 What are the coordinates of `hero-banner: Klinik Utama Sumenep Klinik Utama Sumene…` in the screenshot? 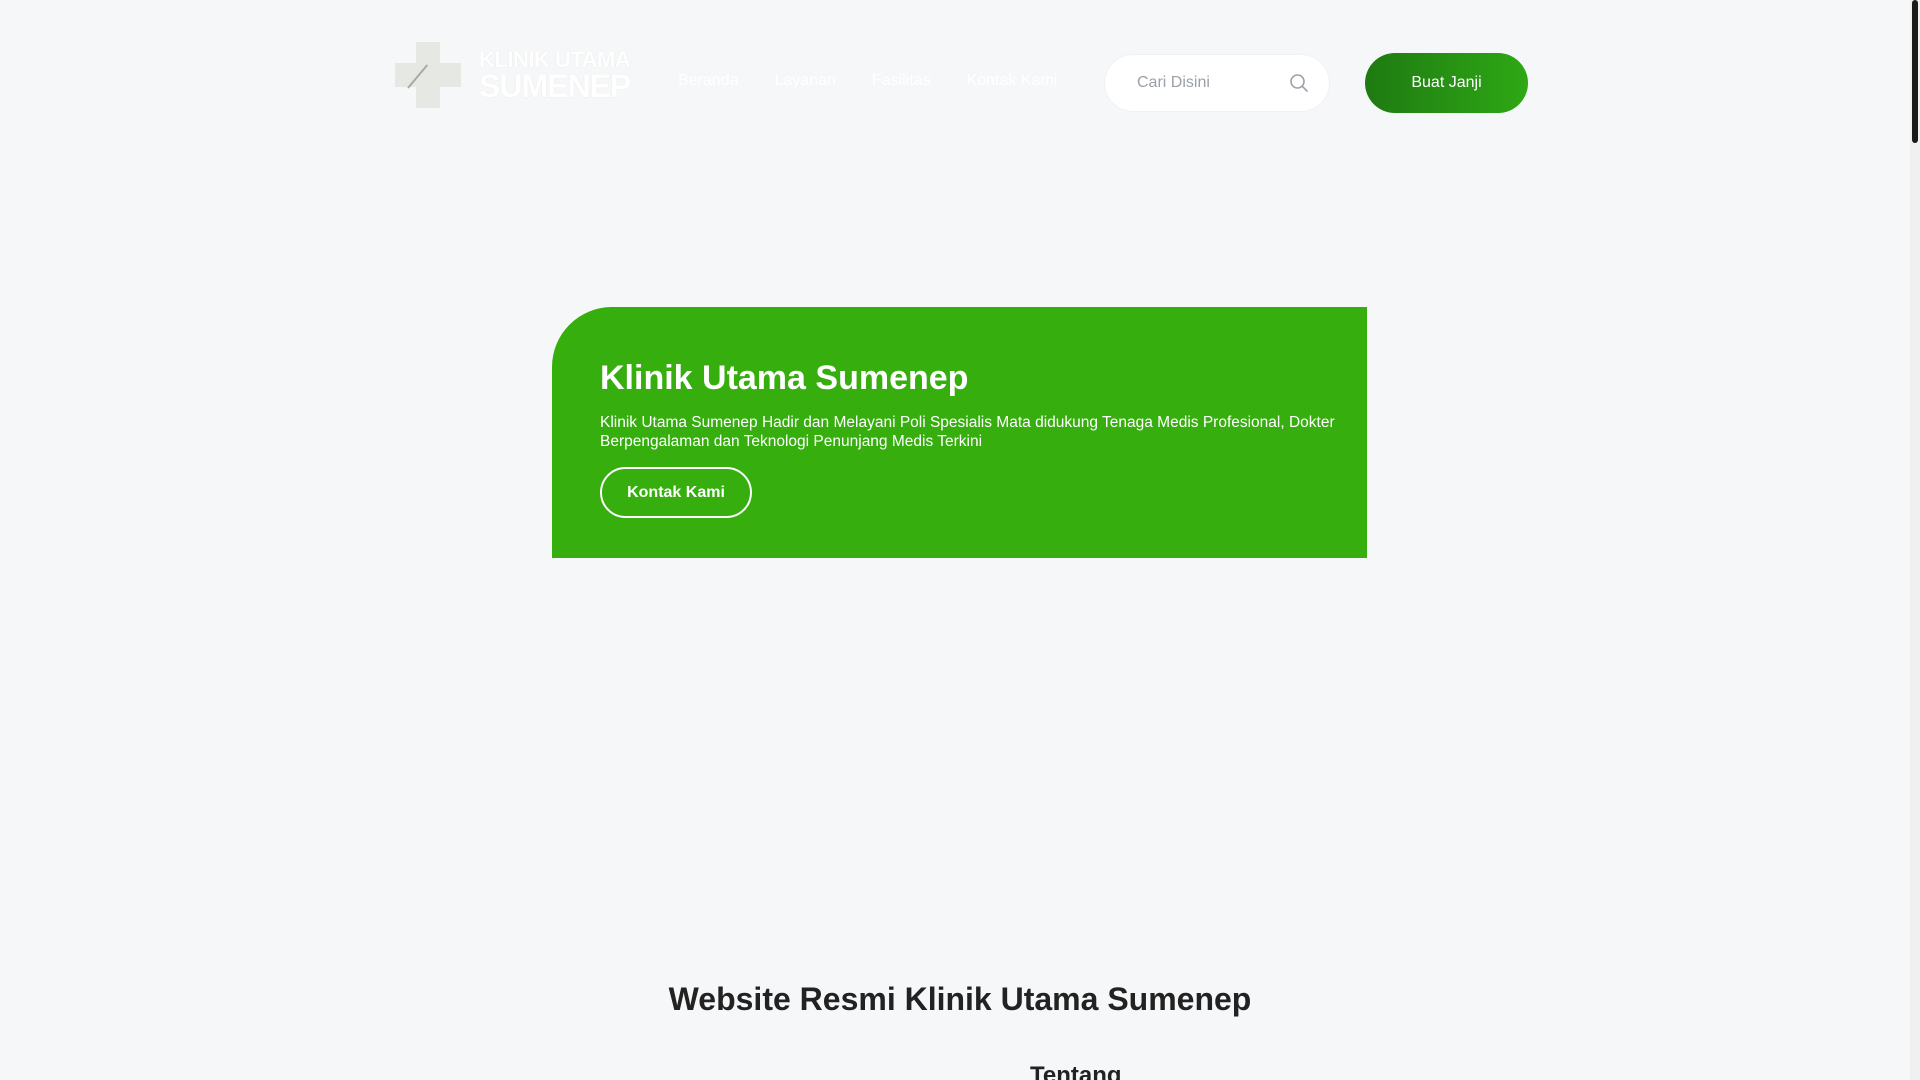 It's located at (959, 432).